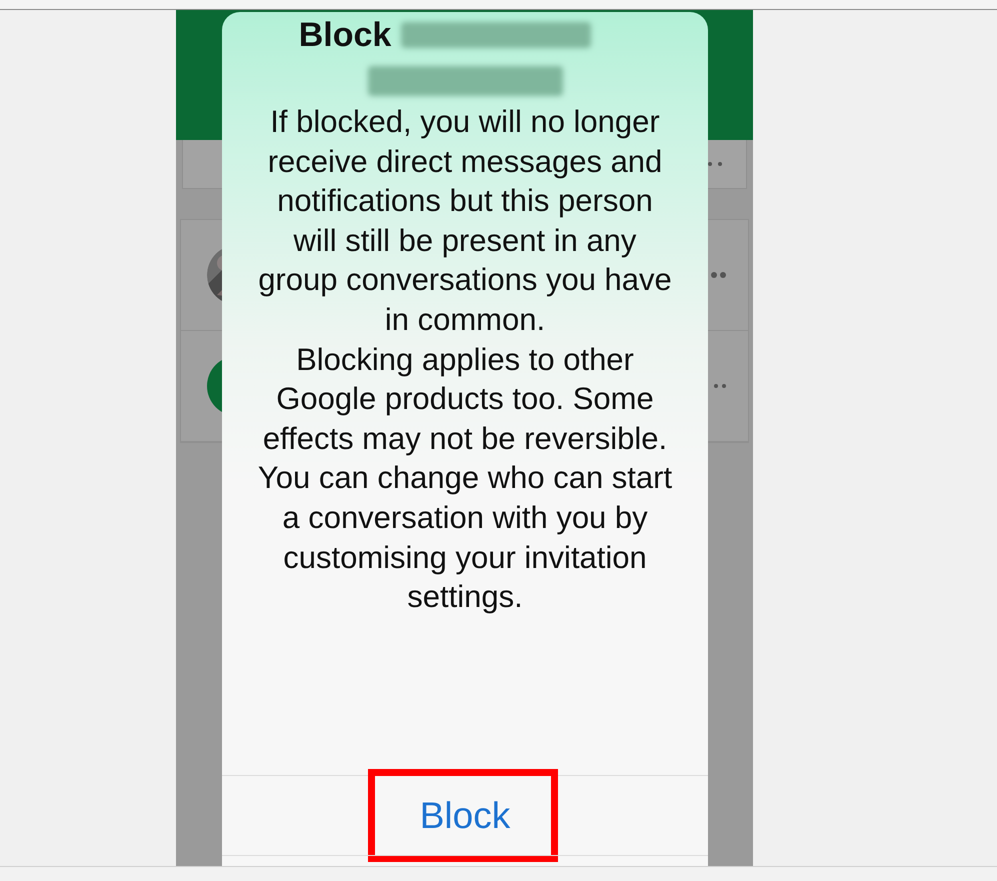  What do you see at coordinates (465, 537) in the screenshot?
I see `dialog-message: You can change who can start a conversation with you by customising your invitation settings.` at bounding box center [465, 537].